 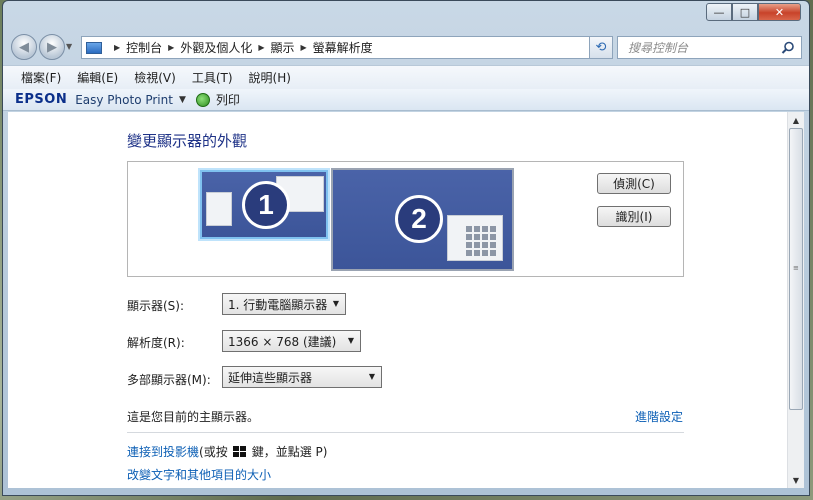 I want to click on address-bar: ▶ 控制台 ▶ 外觀及個人化 ▶ 顯示 ▶ 螢幕解析度 ▼, so click(x=346, y=47).